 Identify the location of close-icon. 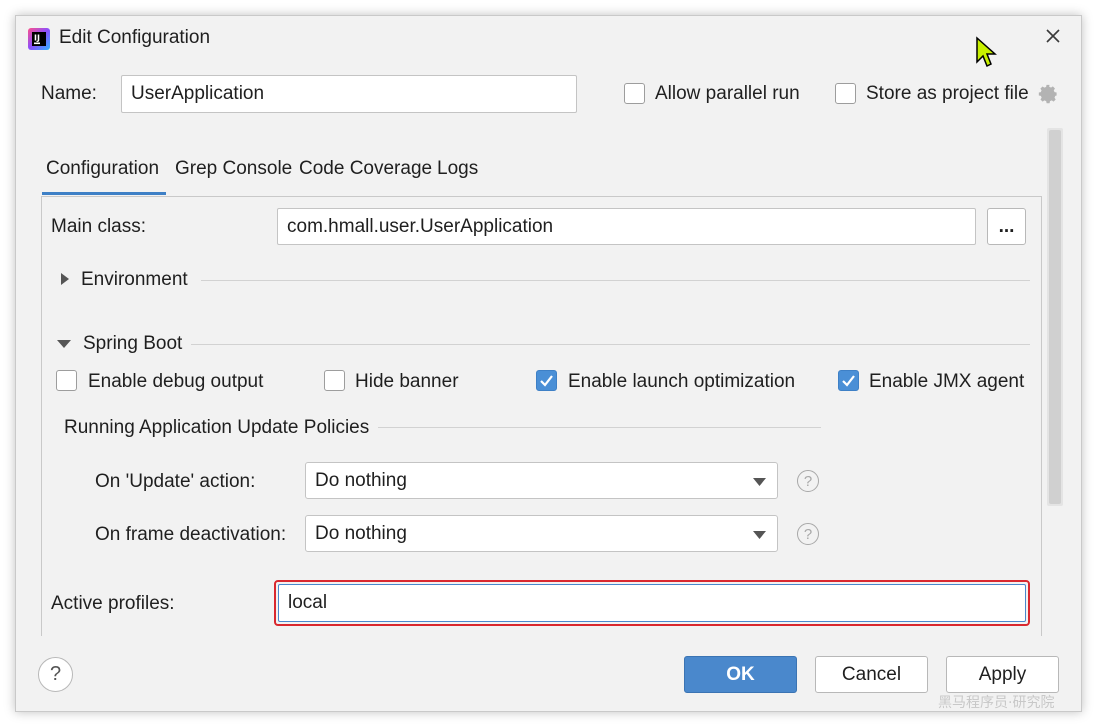
(1053, 36).